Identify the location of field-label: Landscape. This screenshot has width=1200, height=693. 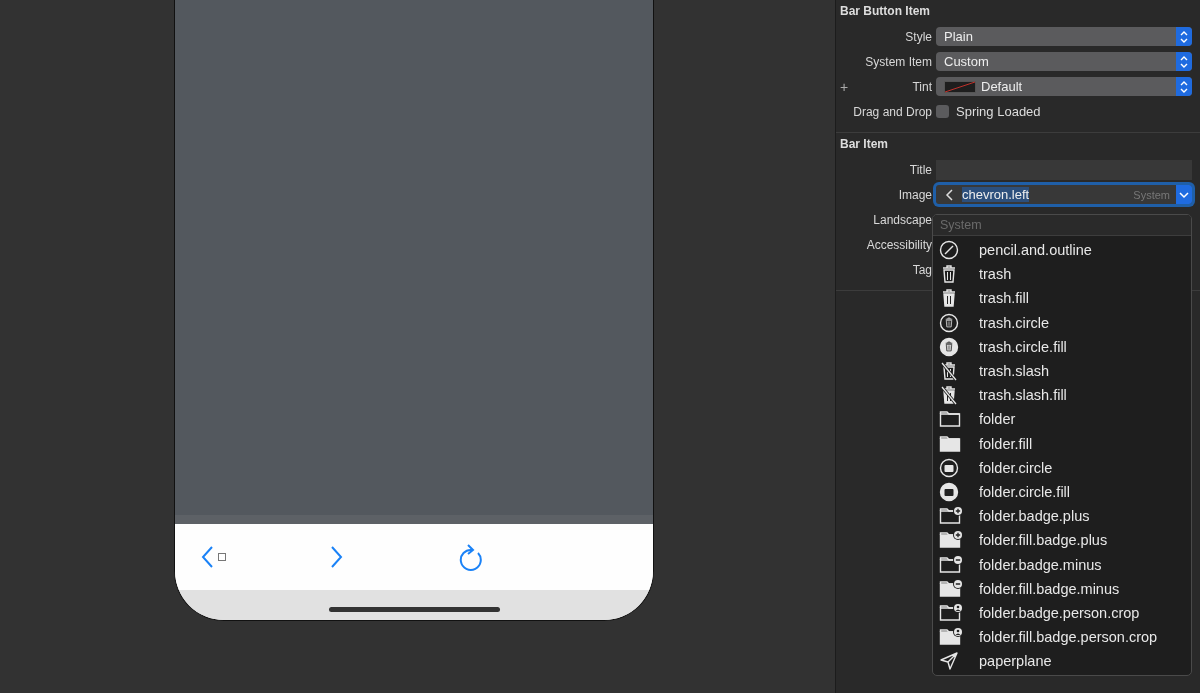
(902, 219).